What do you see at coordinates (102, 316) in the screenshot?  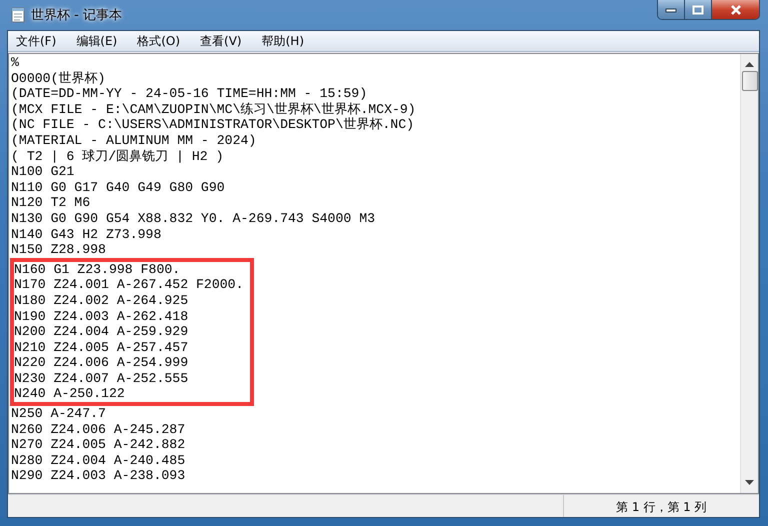 I see `code-line: N190 Z24.003 A-262.418` at bounding box center [102, 316].